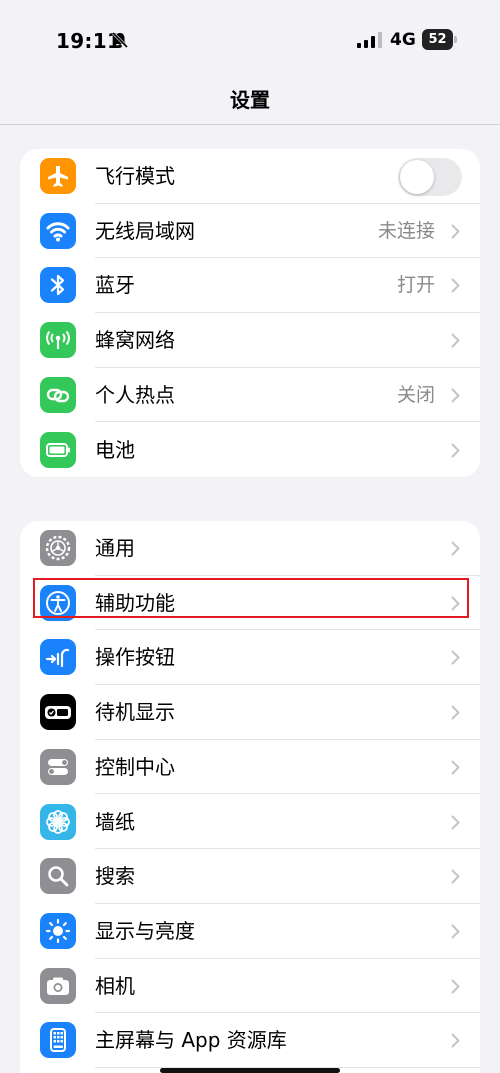 The image size is (500, 1073). Describe the element at coordinates (250, 124) in the screenshot. I see `nav-divider` at that location.